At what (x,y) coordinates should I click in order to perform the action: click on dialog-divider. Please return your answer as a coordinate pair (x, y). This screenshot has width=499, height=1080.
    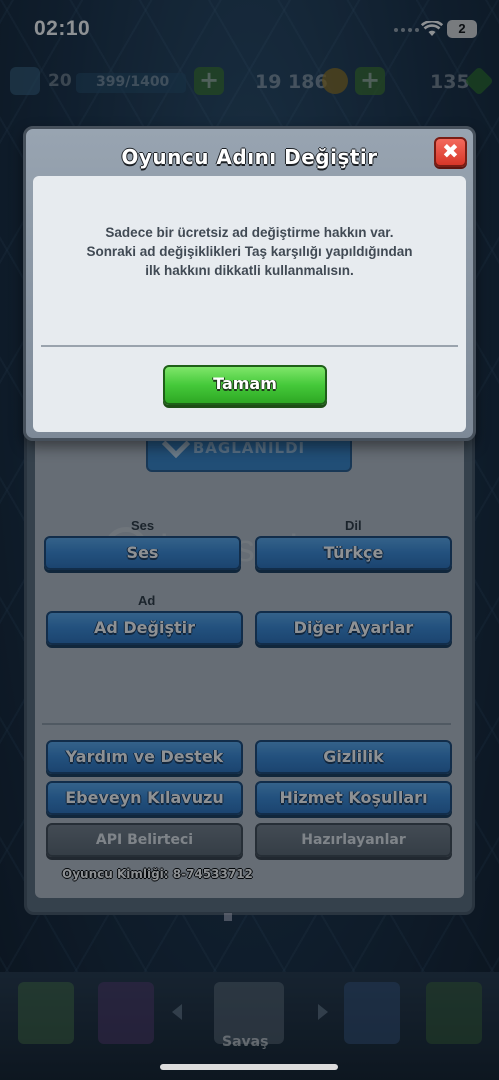
    Looking at the image, I should click on (249, 346).